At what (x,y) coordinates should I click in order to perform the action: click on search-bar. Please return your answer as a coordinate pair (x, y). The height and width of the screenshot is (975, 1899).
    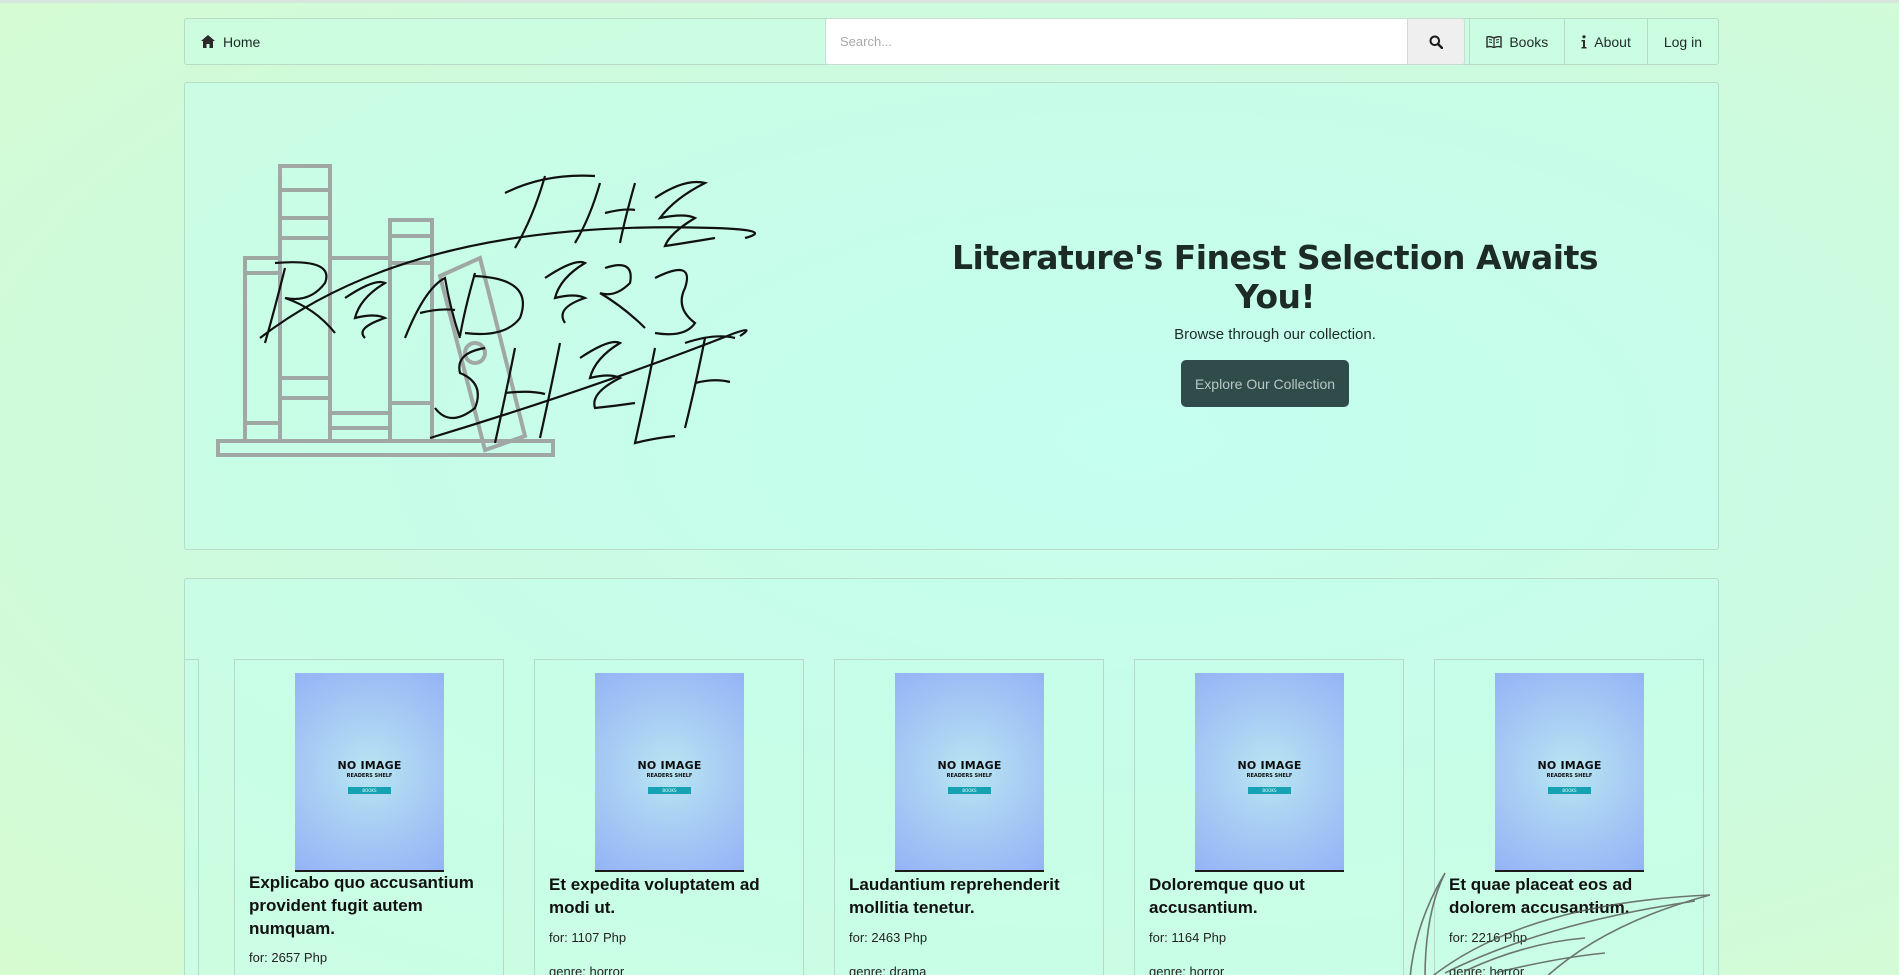
    Looking at the image, I should click on (1145, 41).